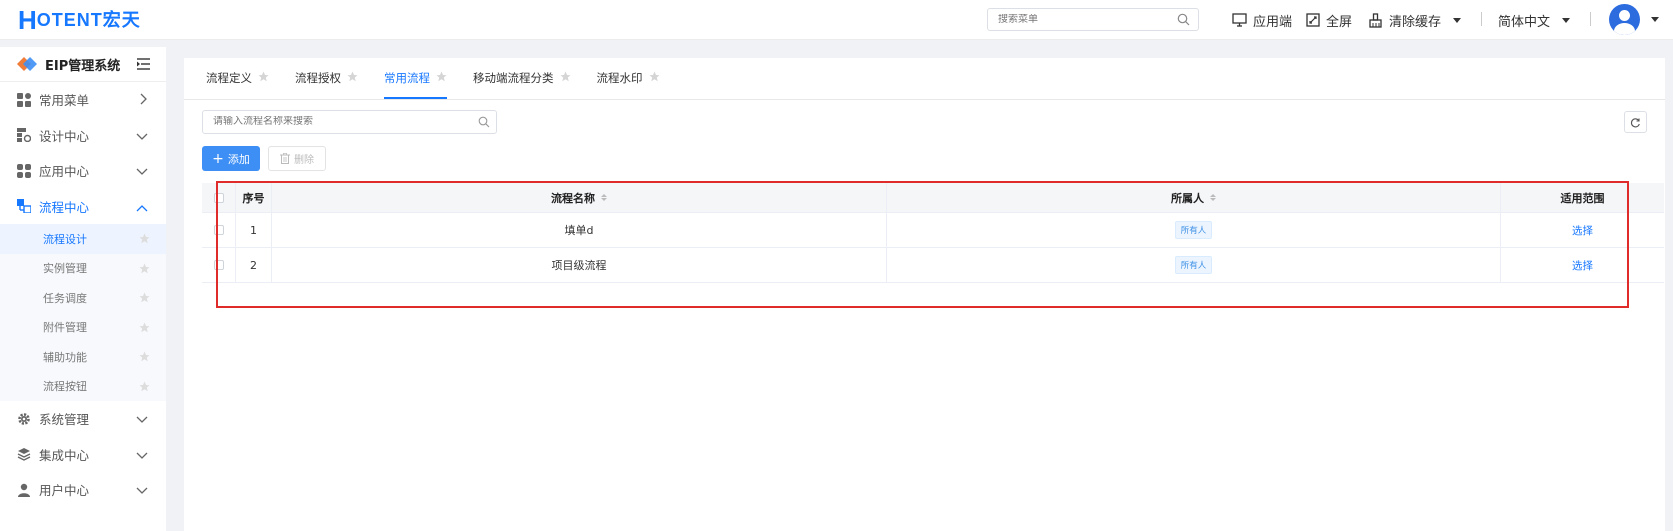 This screenshot has width=1673, height=531. I want to click on top-header: H OTENT宏天 应用端 全屏 清除缓存 简体中文, so click(836, 20).